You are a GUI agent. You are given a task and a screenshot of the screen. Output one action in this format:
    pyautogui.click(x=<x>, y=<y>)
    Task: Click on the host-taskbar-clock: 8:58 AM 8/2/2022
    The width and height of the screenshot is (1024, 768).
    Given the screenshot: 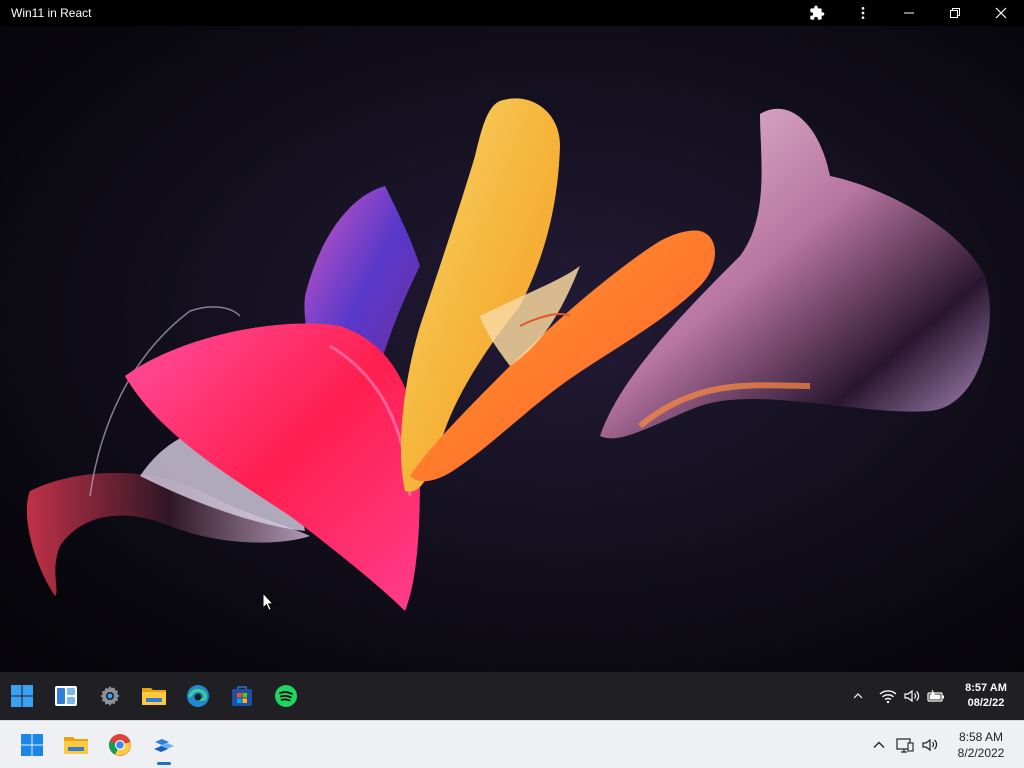 What is the action you would take?
    pyautogui.click(x=981, y=745)
    